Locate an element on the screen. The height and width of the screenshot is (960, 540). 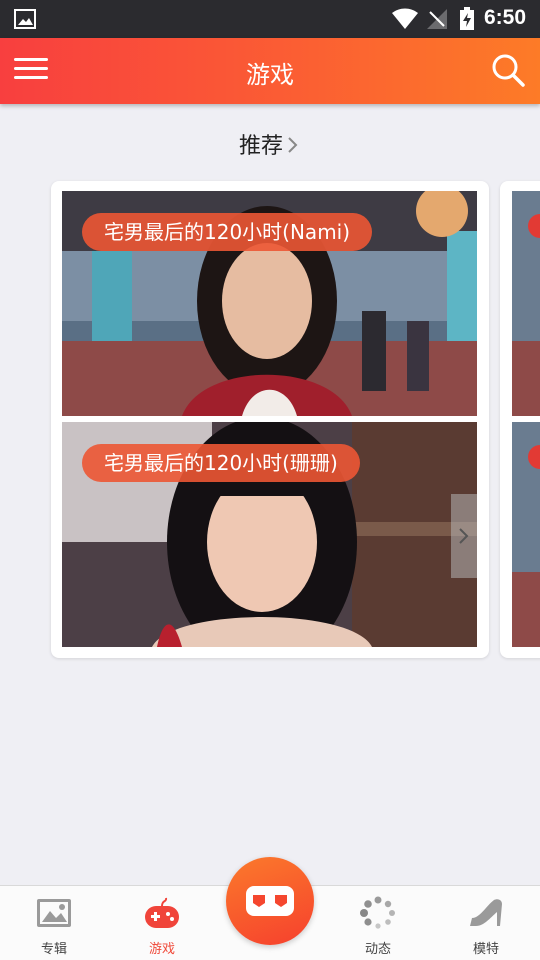
next-arrow-button is located at coordinates (464, 536).